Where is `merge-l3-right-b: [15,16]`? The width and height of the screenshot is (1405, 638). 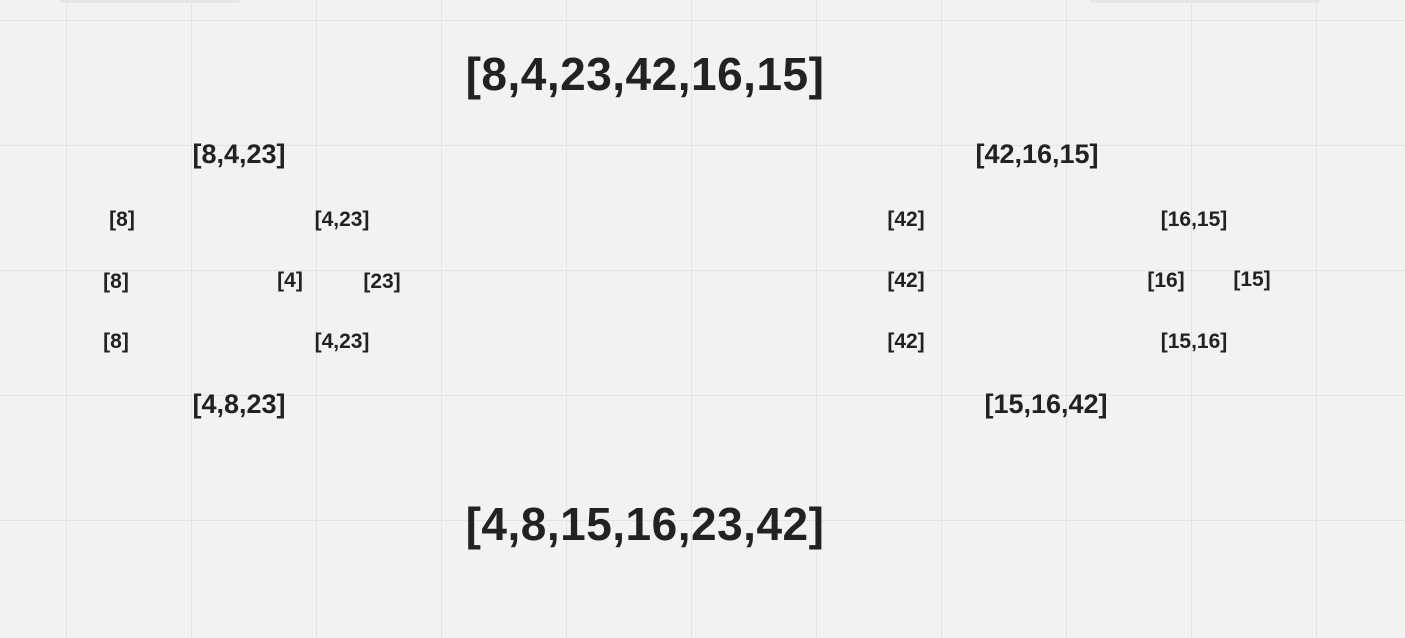
merge-l3-right-b: [15,16] is located at coordinates (1194, 341).